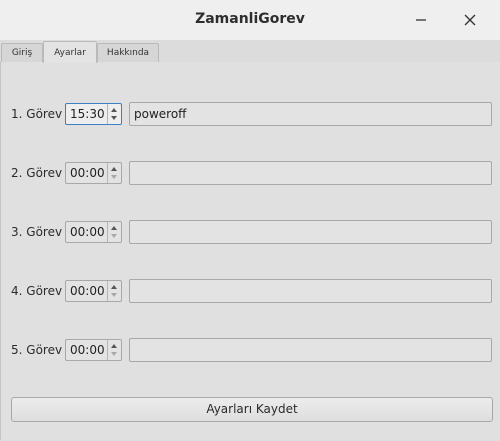  Describe the element at coordinates (310, 173) in the screenshot. I see `task-2-command-field` at that location.